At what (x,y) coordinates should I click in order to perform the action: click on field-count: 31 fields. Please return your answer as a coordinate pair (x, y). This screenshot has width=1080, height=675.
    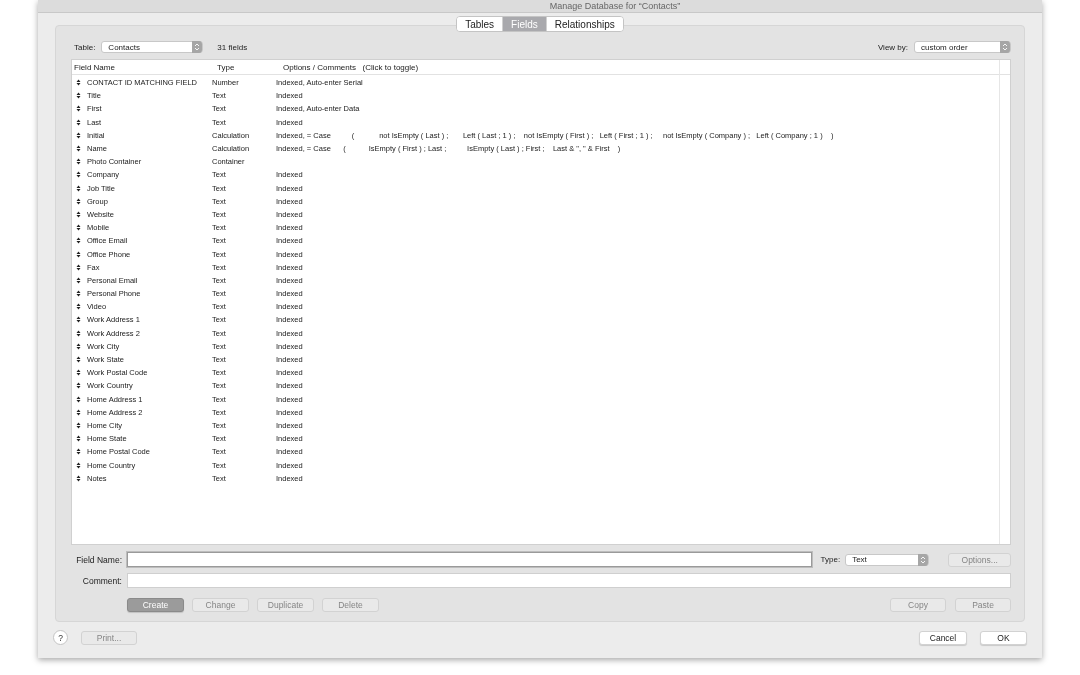
    Looking at the image, I should click on (232, 47).